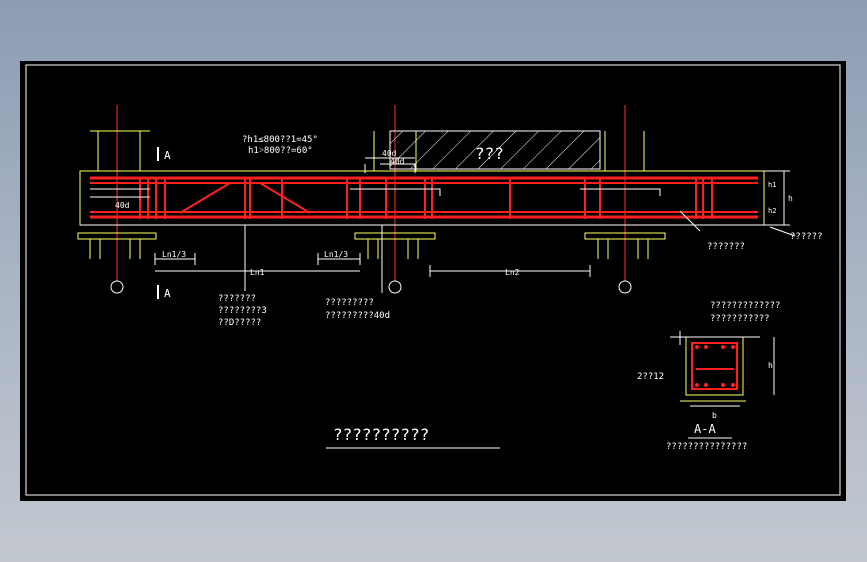  What do you see at coordinates (650, 377) in the screenshot?
I see `sec-stirrup: 2??12` at bounding box center [650, 377].